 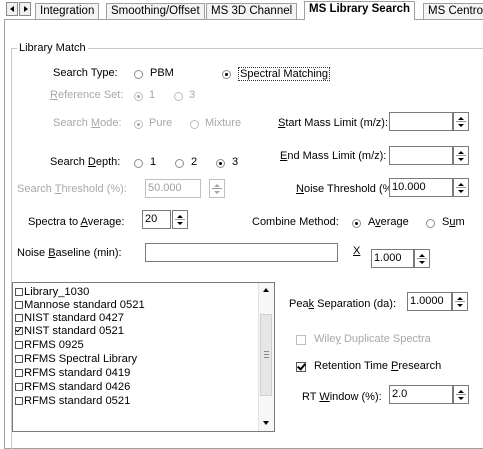 I want to click on combine-method-label: Combine Method:, so click(x=295, y=222).